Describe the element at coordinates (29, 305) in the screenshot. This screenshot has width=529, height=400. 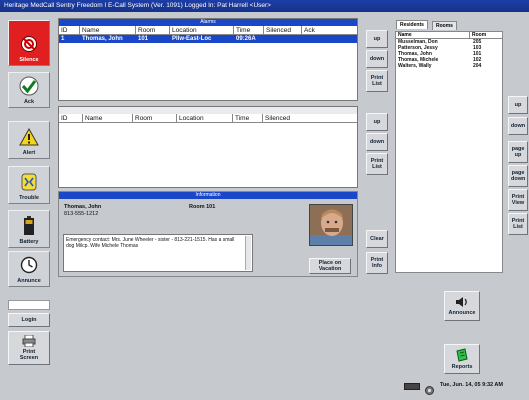
I see `login-field` at that location.